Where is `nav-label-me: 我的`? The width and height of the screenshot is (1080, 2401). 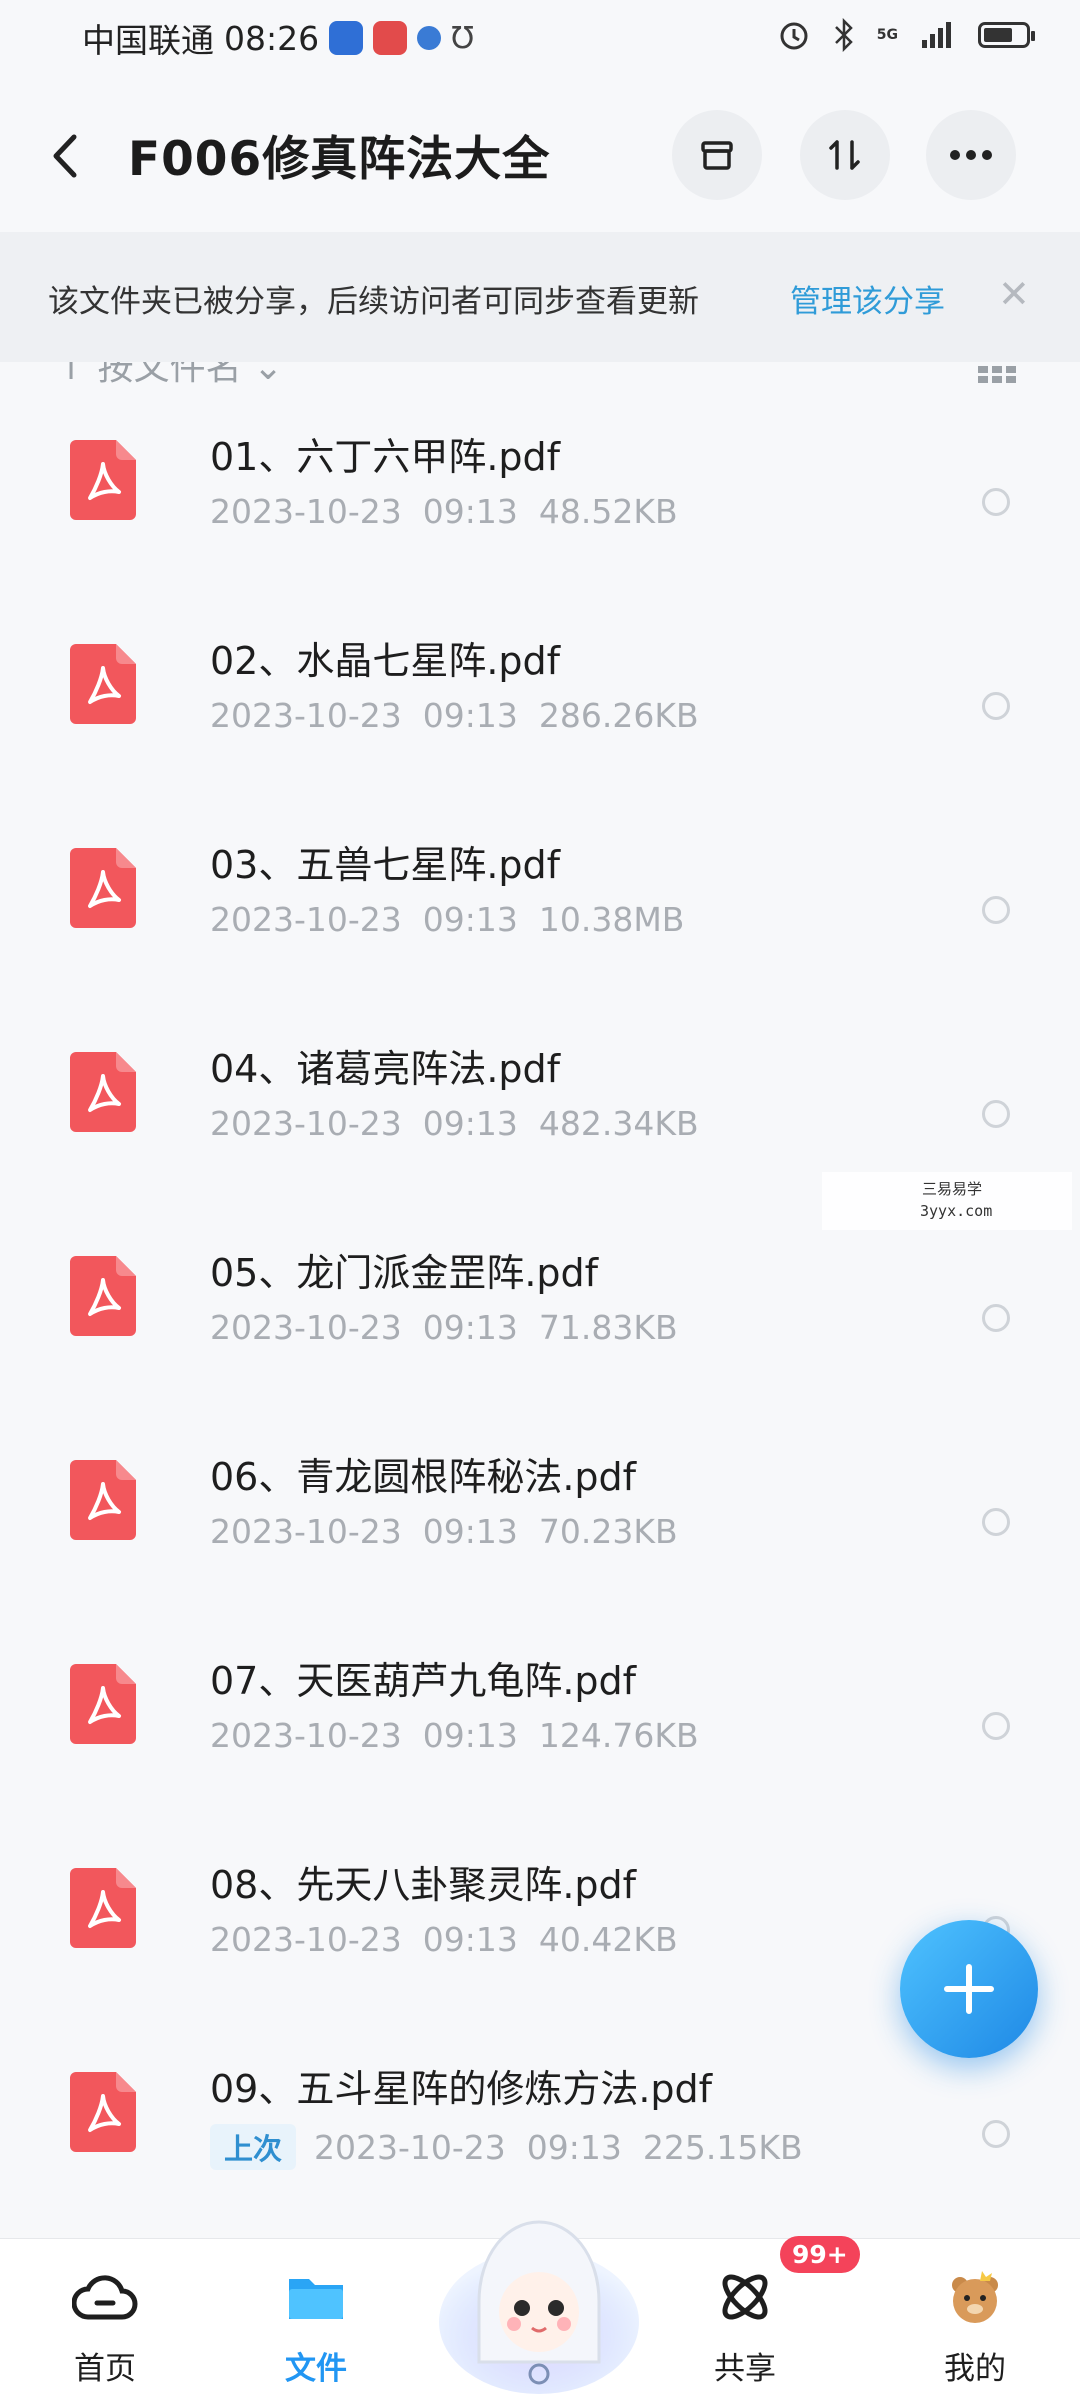
nav-label-me: 我的 is located at coordinates (975, 2369).